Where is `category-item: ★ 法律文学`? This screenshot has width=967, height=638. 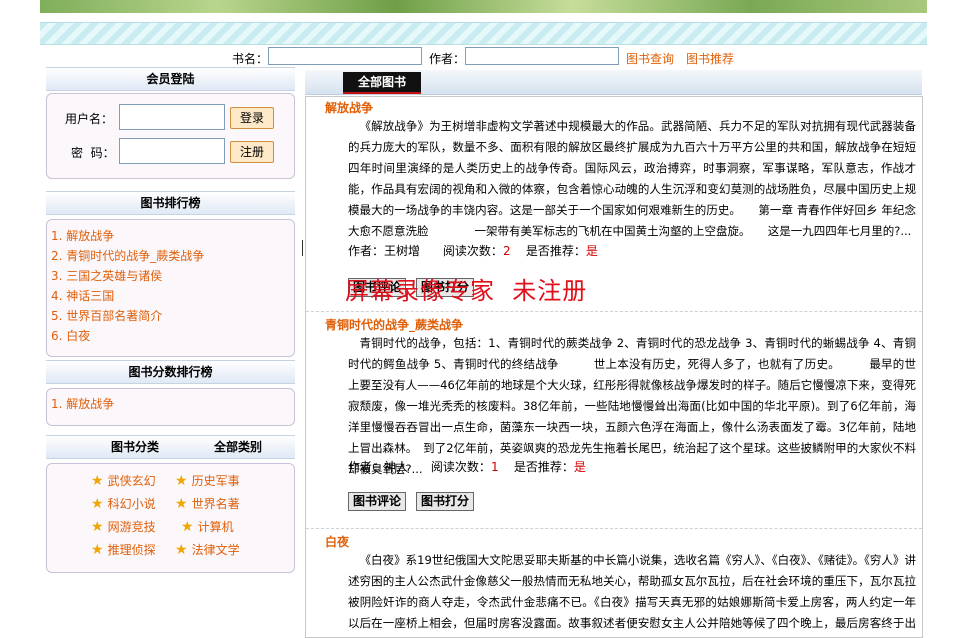
category-item: ★ 法律文学 is located at coordinates (207, 549).